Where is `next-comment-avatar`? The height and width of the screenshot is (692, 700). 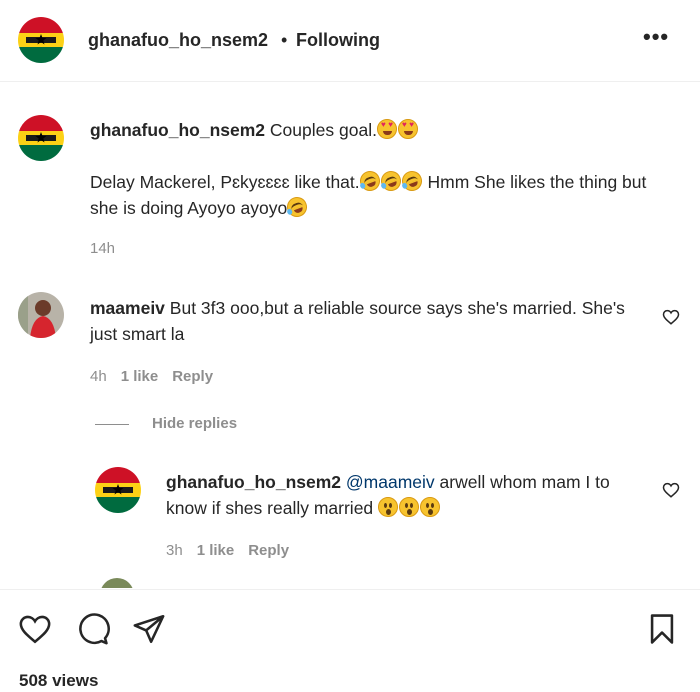
next-comment-avatar is located at coordinates (117, 583).